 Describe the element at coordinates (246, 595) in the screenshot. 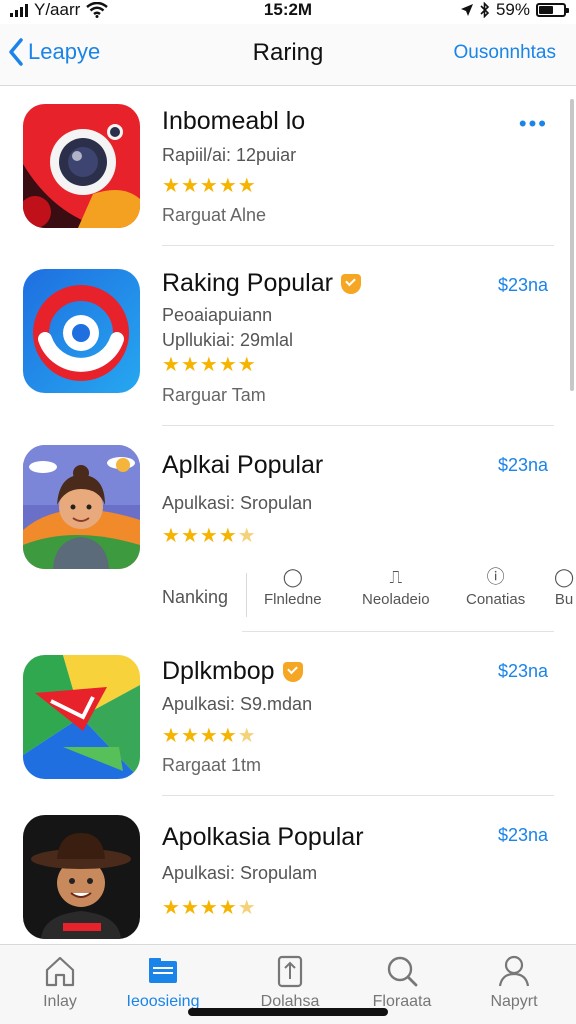

I see `filter-separator` at that location.